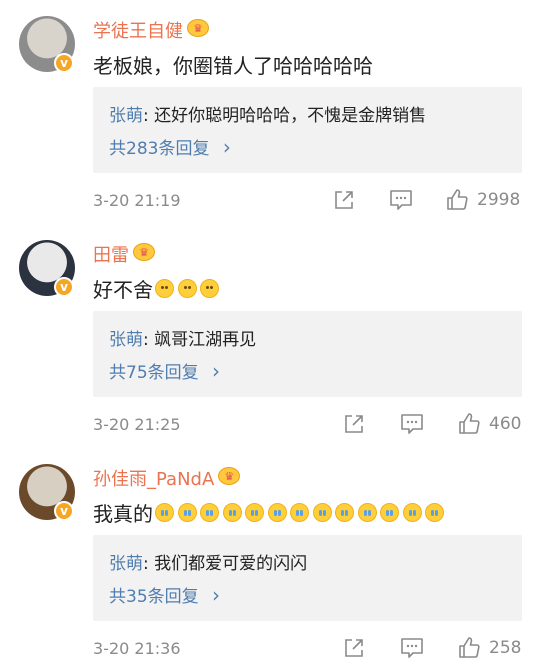 The width and height of the screenshot is (539, 672). I want to click on username: 田雷, so click(111, 254).